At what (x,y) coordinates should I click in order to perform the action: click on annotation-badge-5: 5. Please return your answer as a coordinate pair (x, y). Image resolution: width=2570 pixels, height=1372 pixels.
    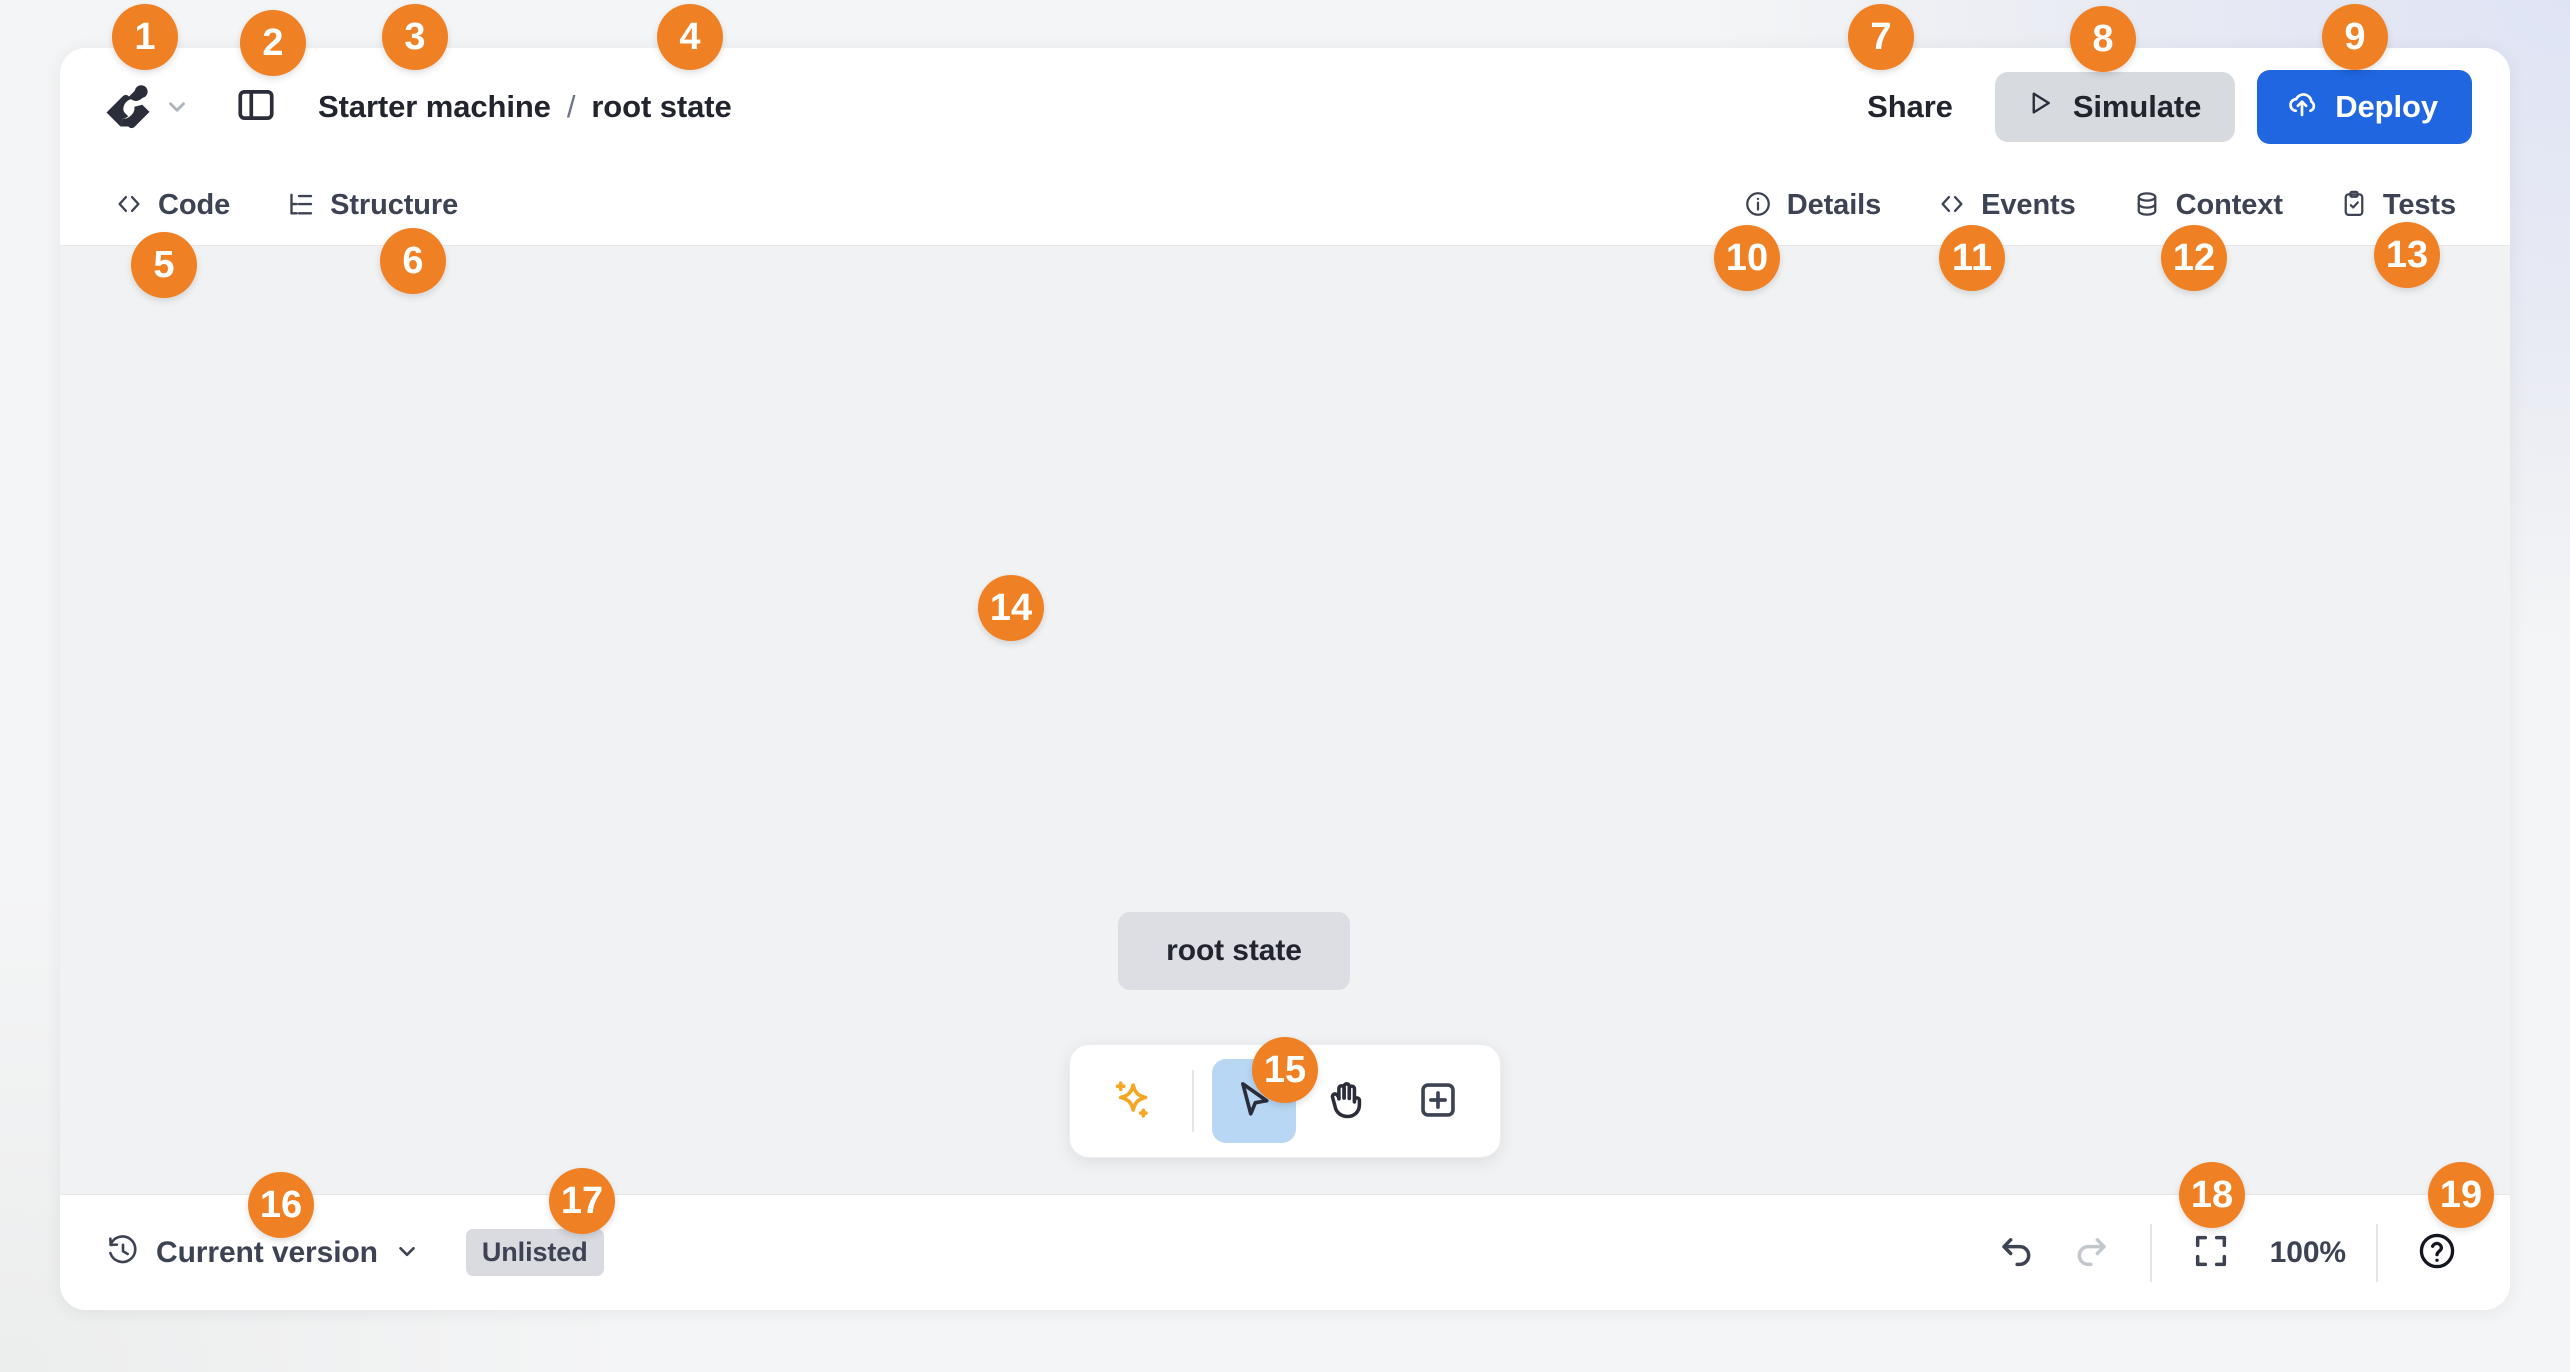
    Looking at the image, I should click on (164, 265).